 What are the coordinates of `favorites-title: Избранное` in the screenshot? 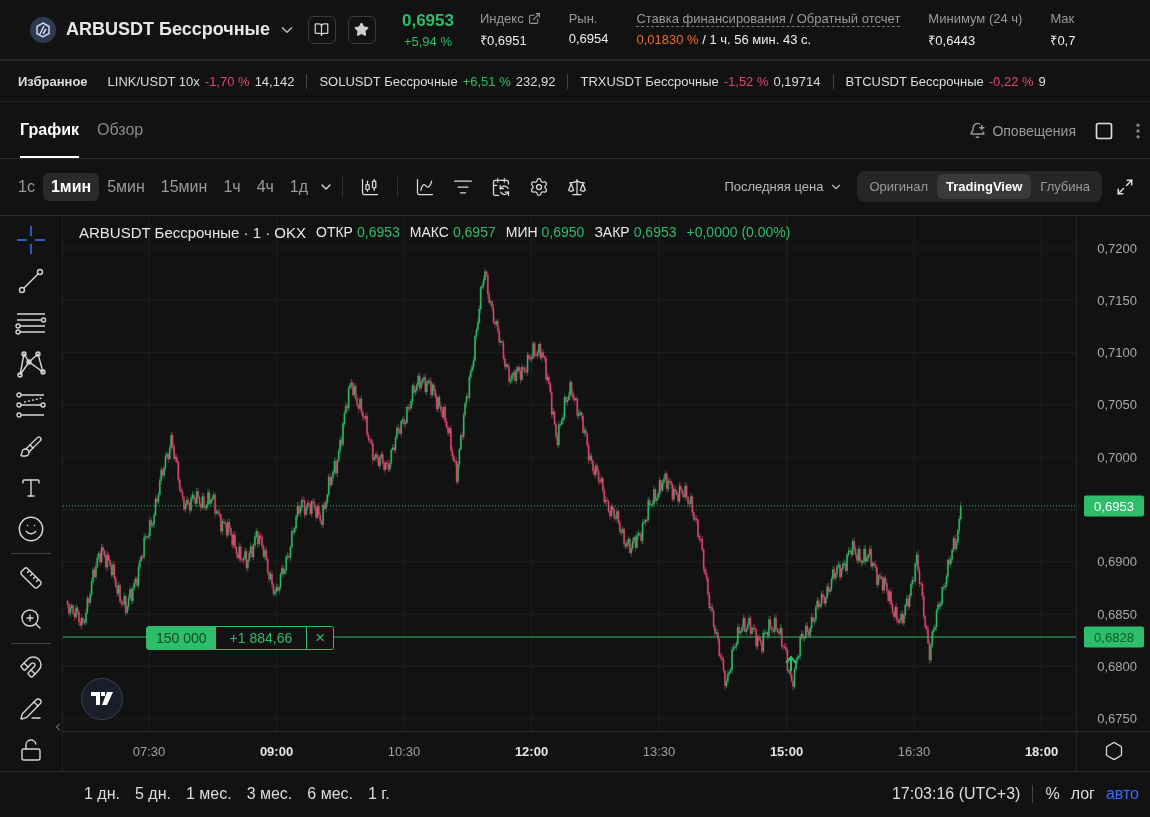 It's located at (53, 81).